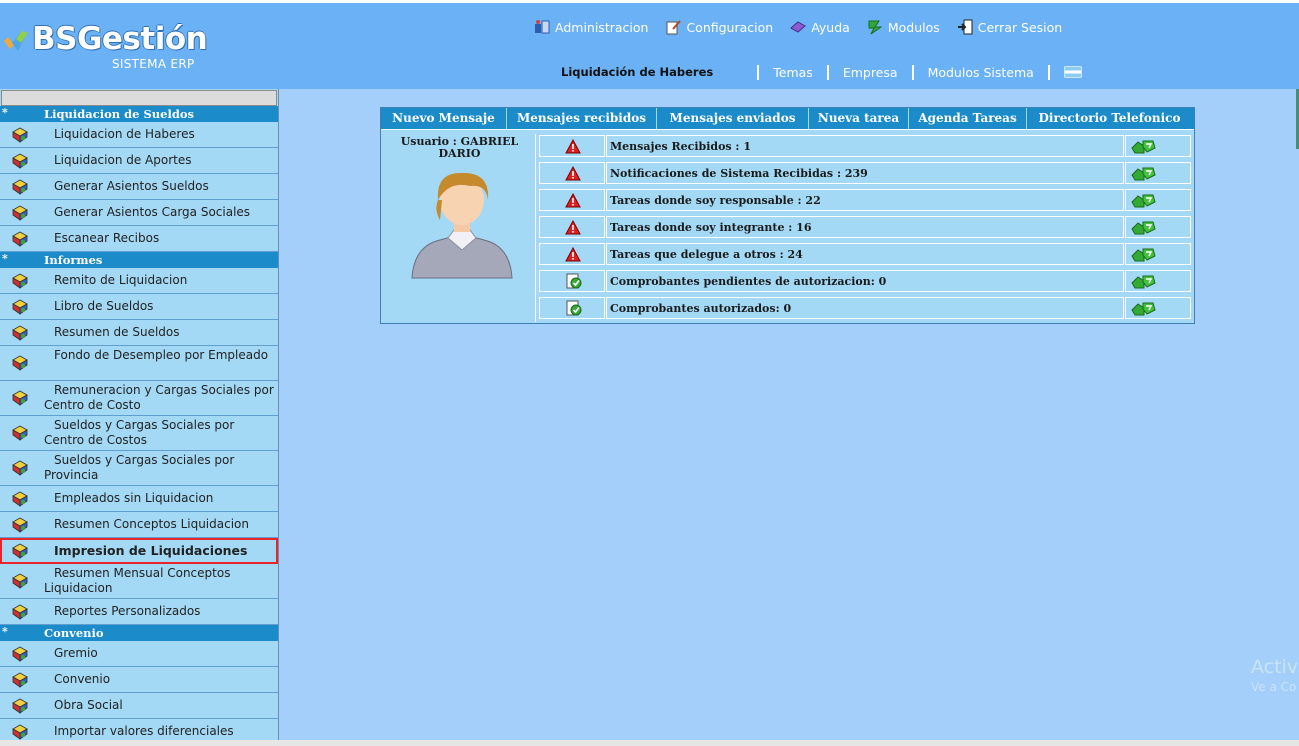  What do you see at coordinates (139, 307) in the screenshot?
I see `sidebar-item: Libro de Sueldos` at bounding box center [139, 307].